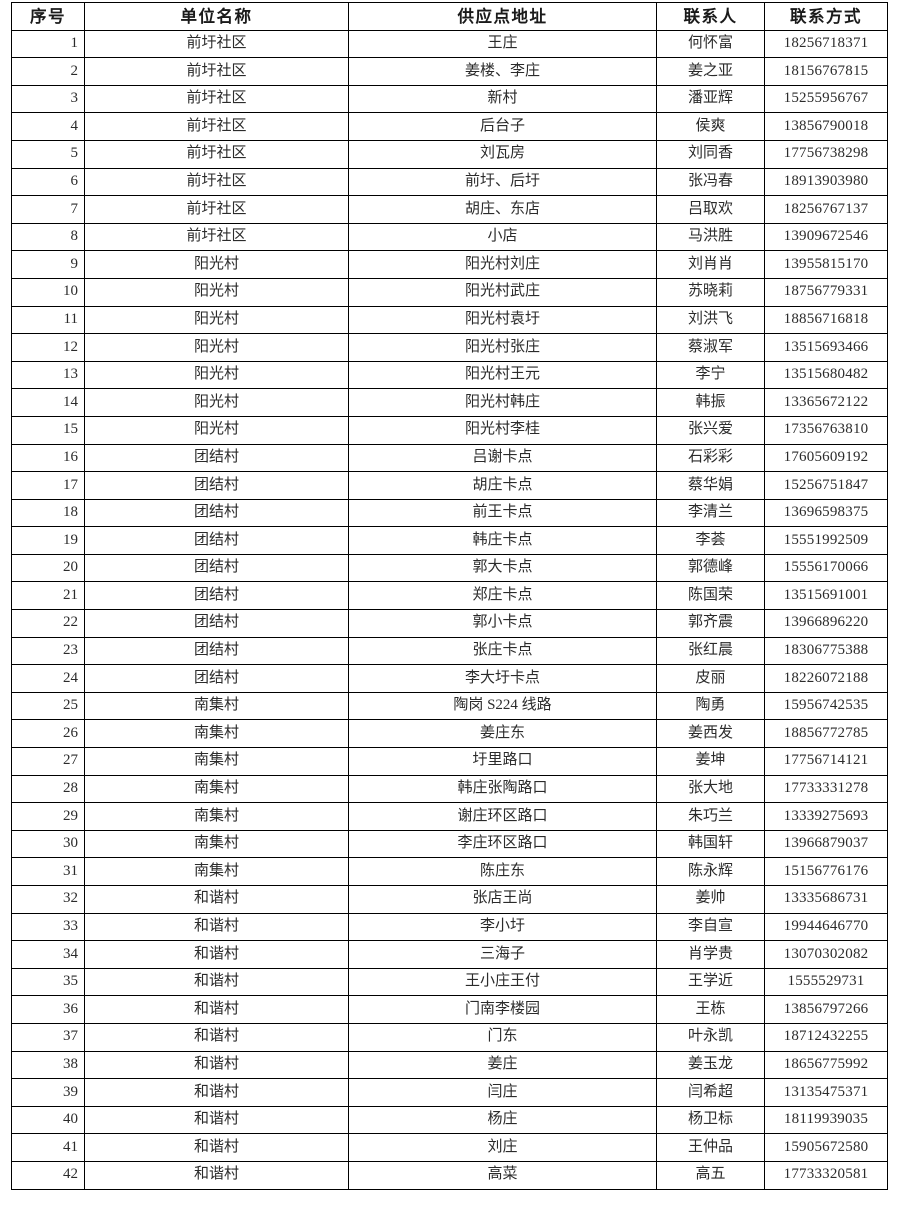 The height and width of the screenshot is (1210, 900). Describe the element at coordinates (48, 126) in the screenshot. I see `cell-seq: 4` at that location.